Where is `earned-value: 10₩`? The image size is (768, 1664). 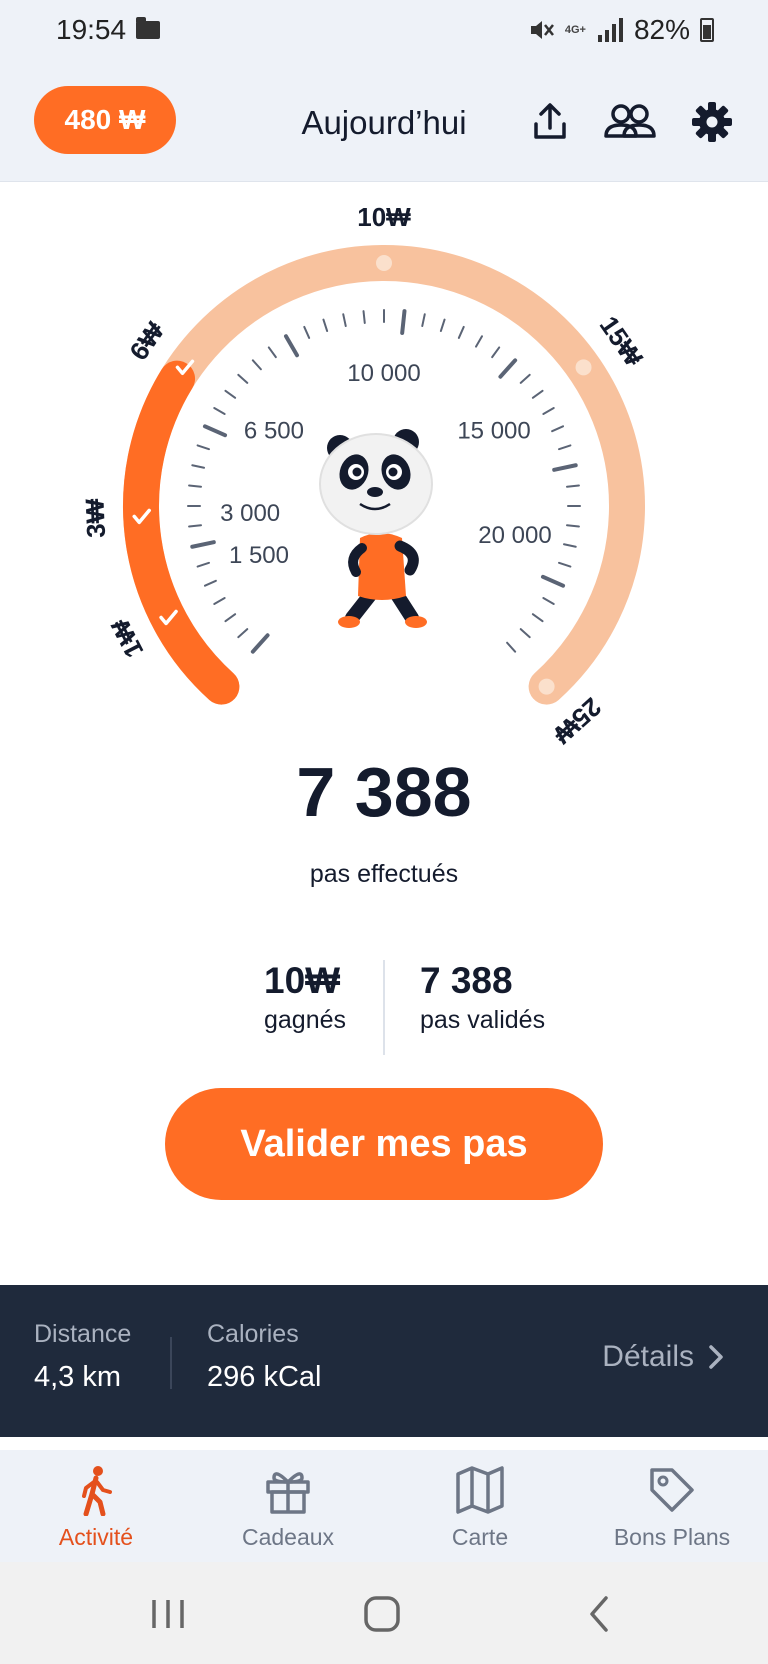 earned-value: 10₩ is located at coordinates (302, 980).